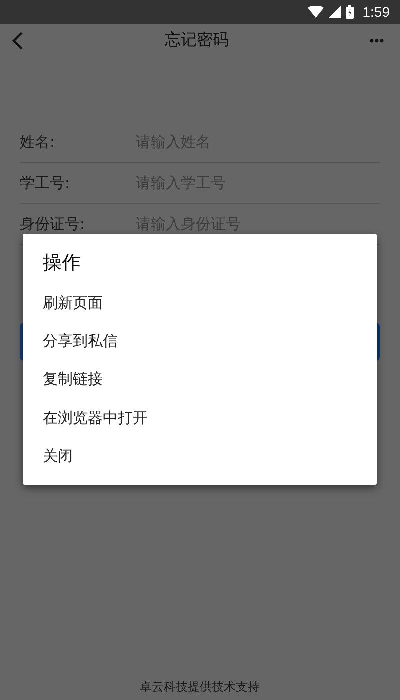 The image size is (400, 700). What do you see at coordinates (200, 466) in the screenshot?
I see `menu-item: 关闭` at bounding box center [200, 466].